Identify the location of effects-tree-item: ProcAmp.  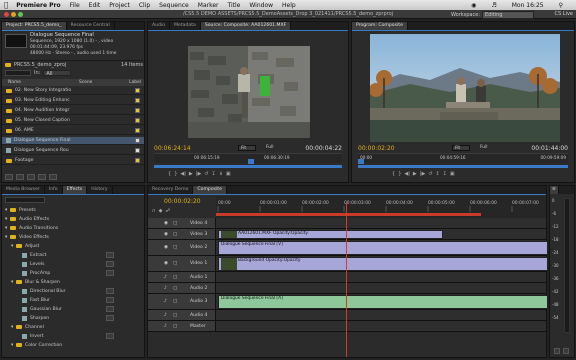
(73, 273).